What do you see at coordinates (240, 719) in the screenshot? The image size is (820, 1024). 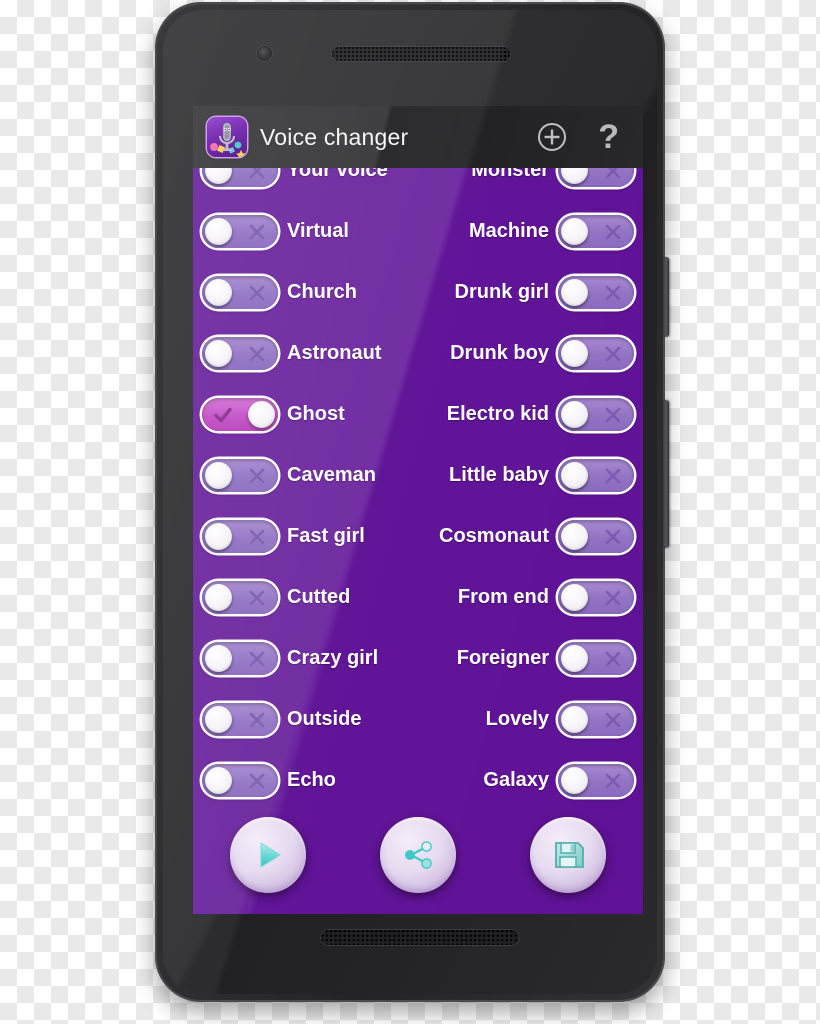 I see `toggle-outside` at bounding box center [240, 719].